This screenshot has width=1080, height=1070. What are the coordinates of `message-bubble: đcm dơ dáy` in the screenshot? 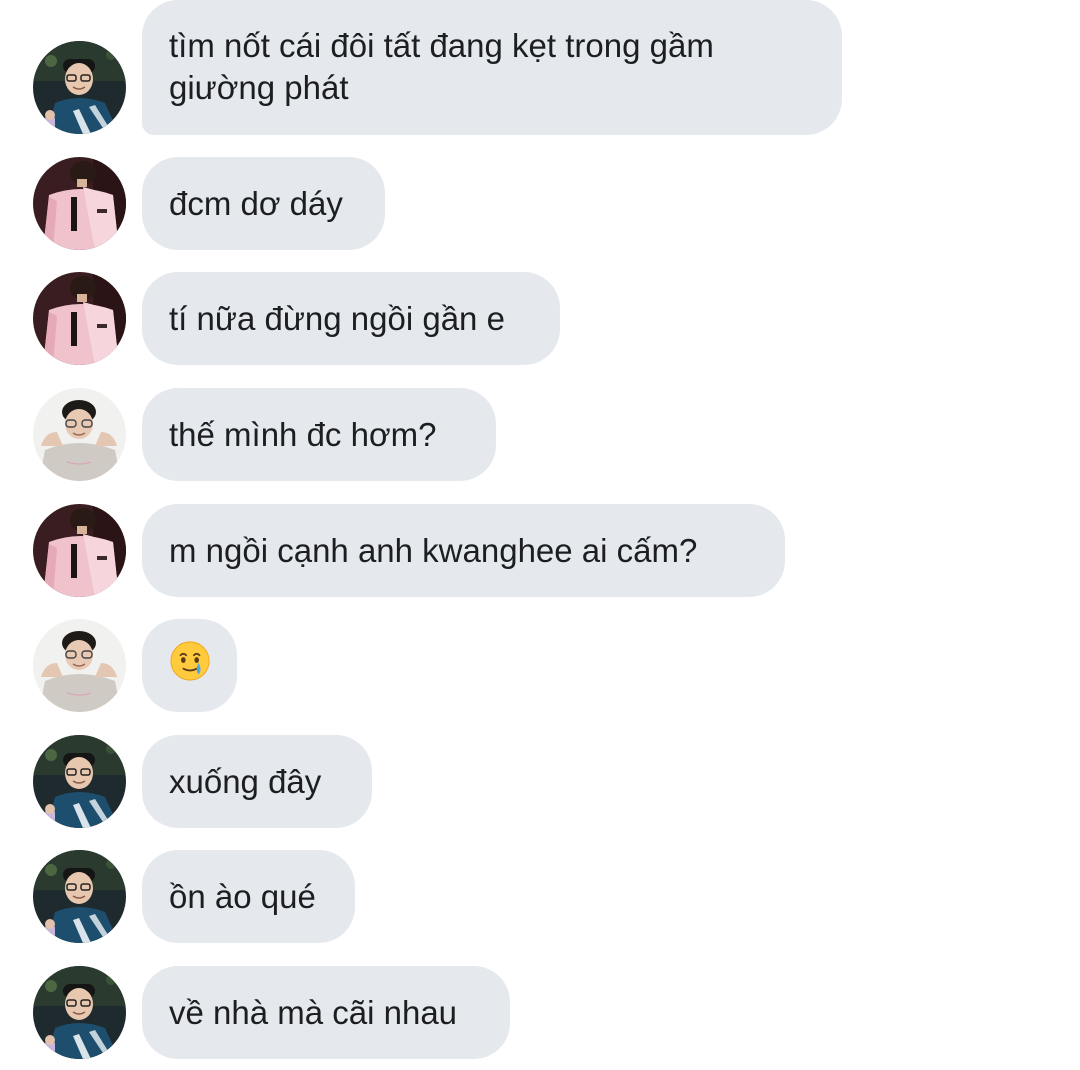 It's located at (263, 203).